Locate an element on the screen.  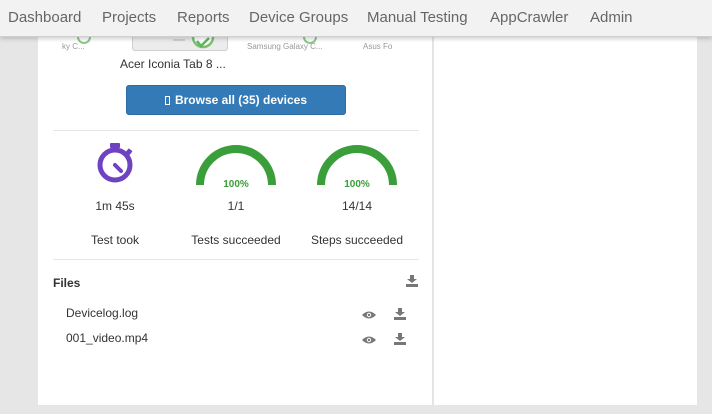
browse-all-devices-label: Browse all (35) devices is located at coordinates (241, 100).